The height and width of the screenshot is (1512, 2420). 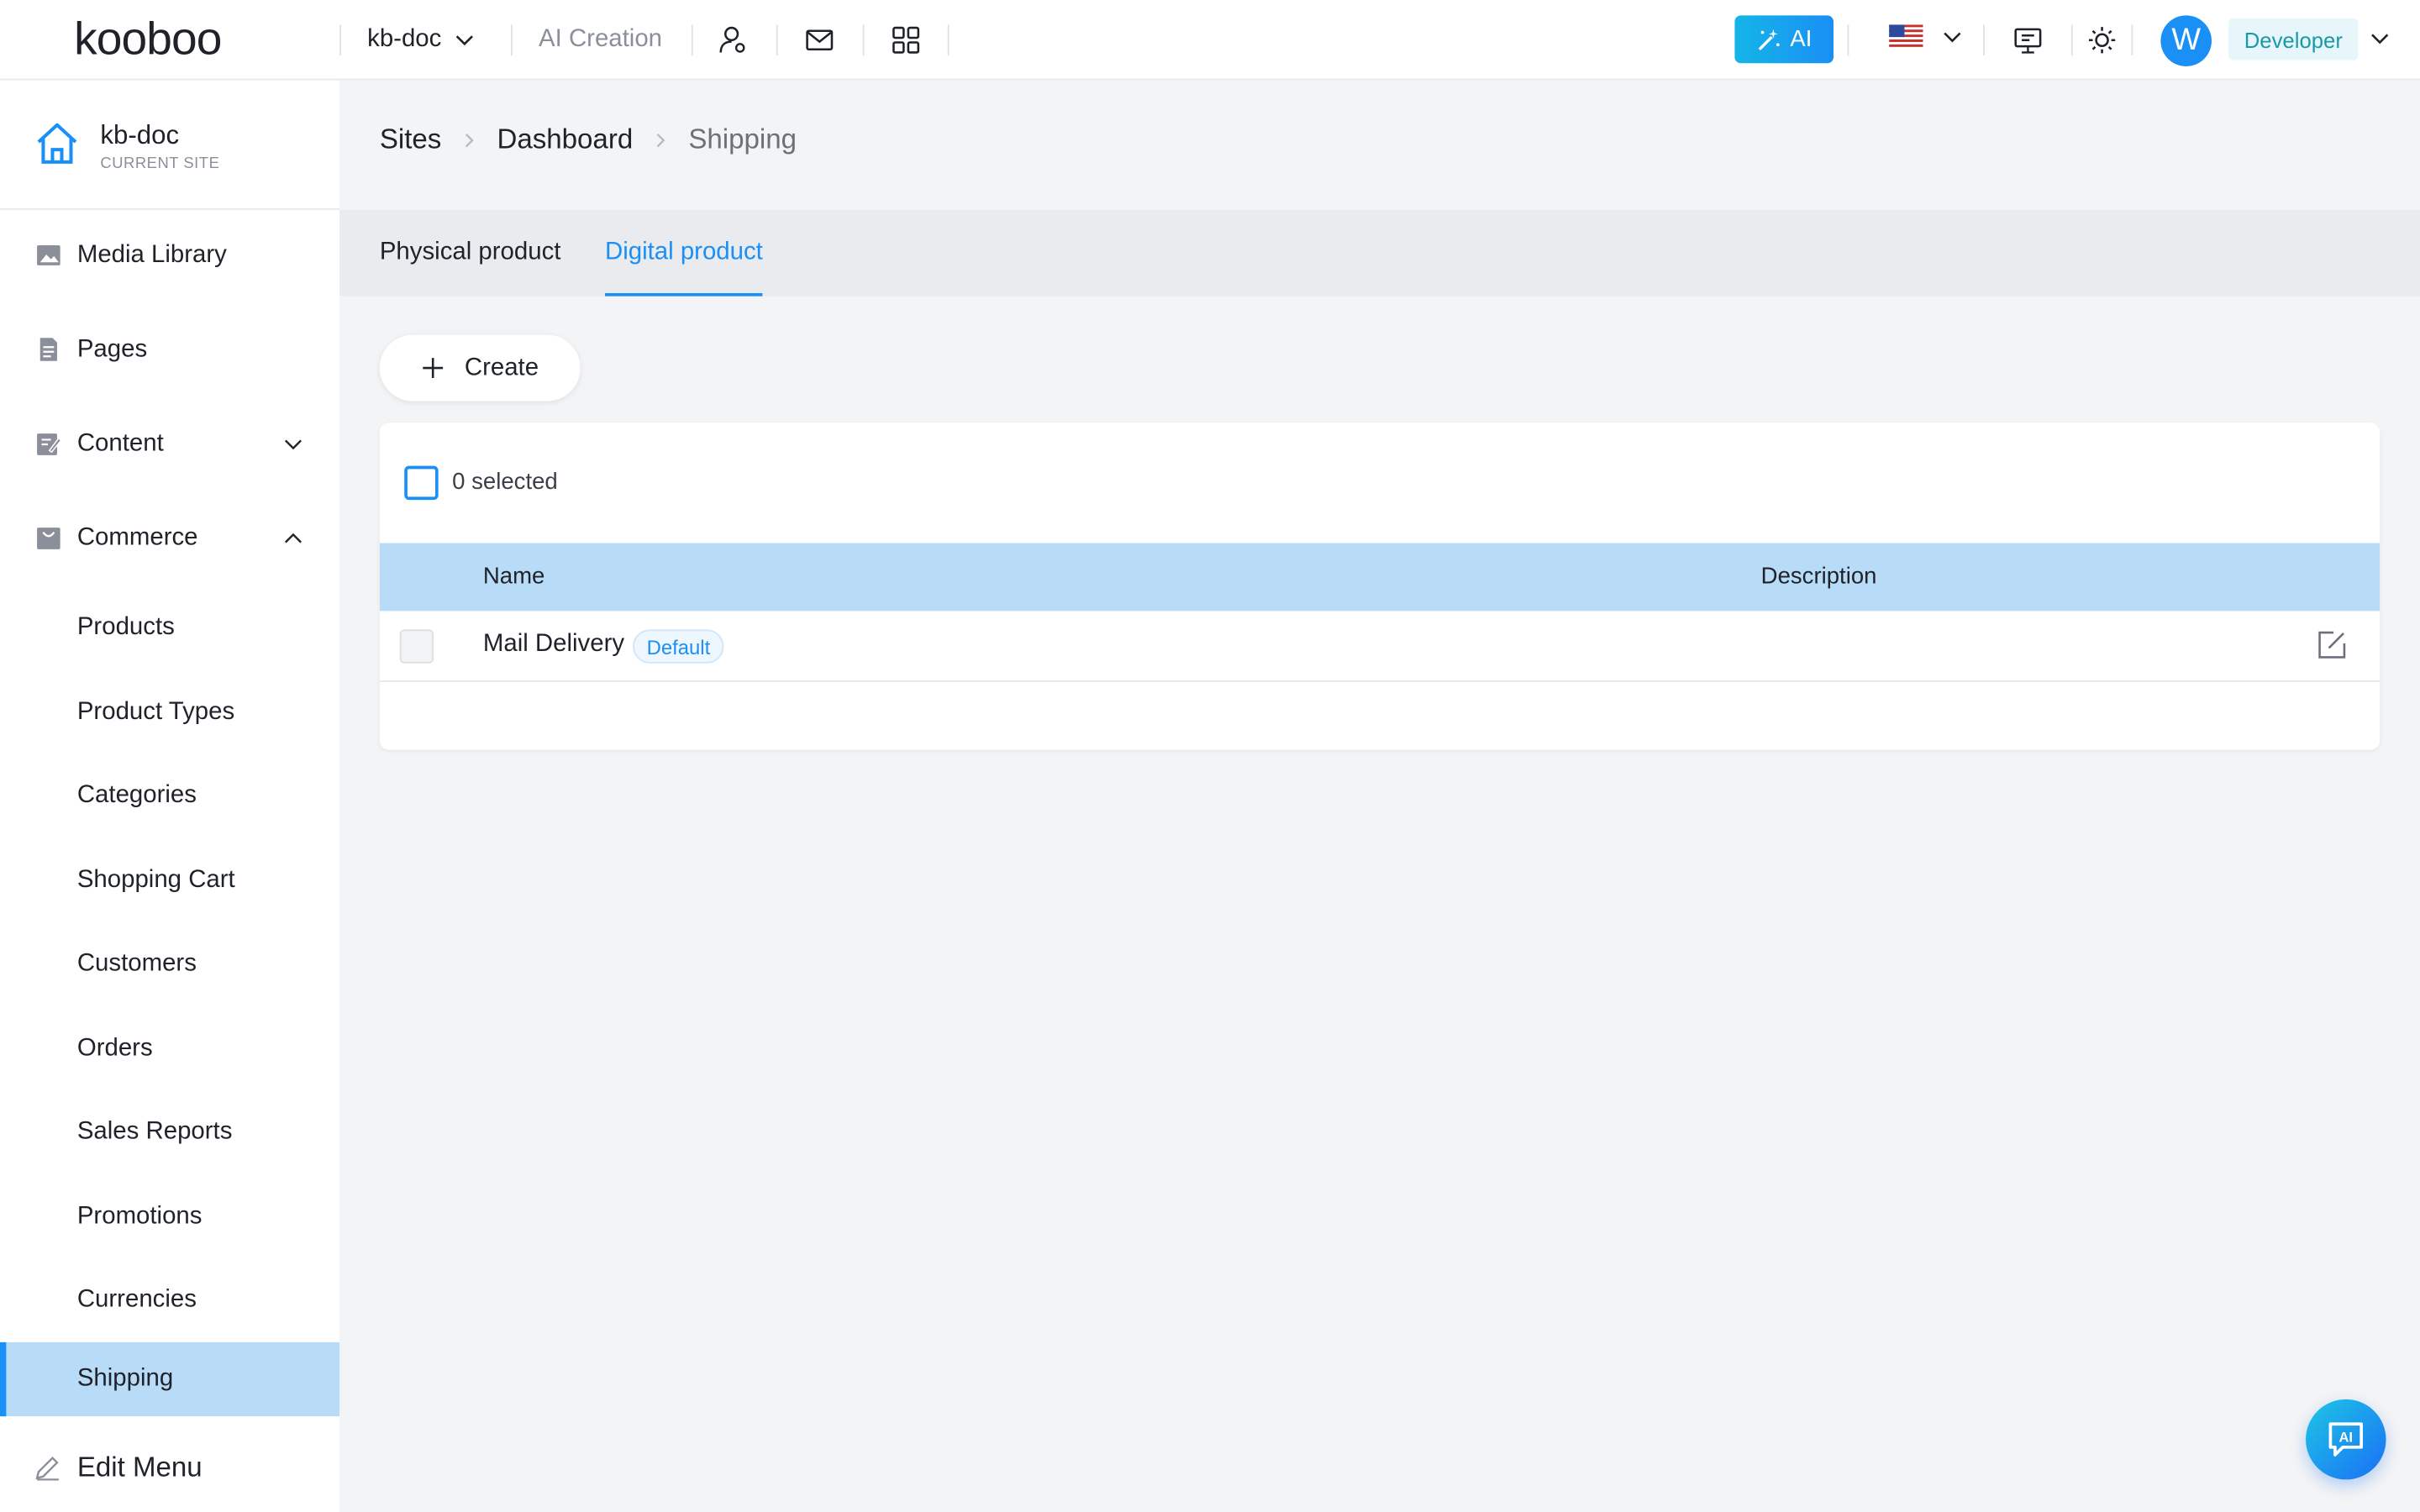 What do you see at coordinates (501, 367) in the screenshot?
I see `create-button-label: Create` at bounding box center [501, 367].